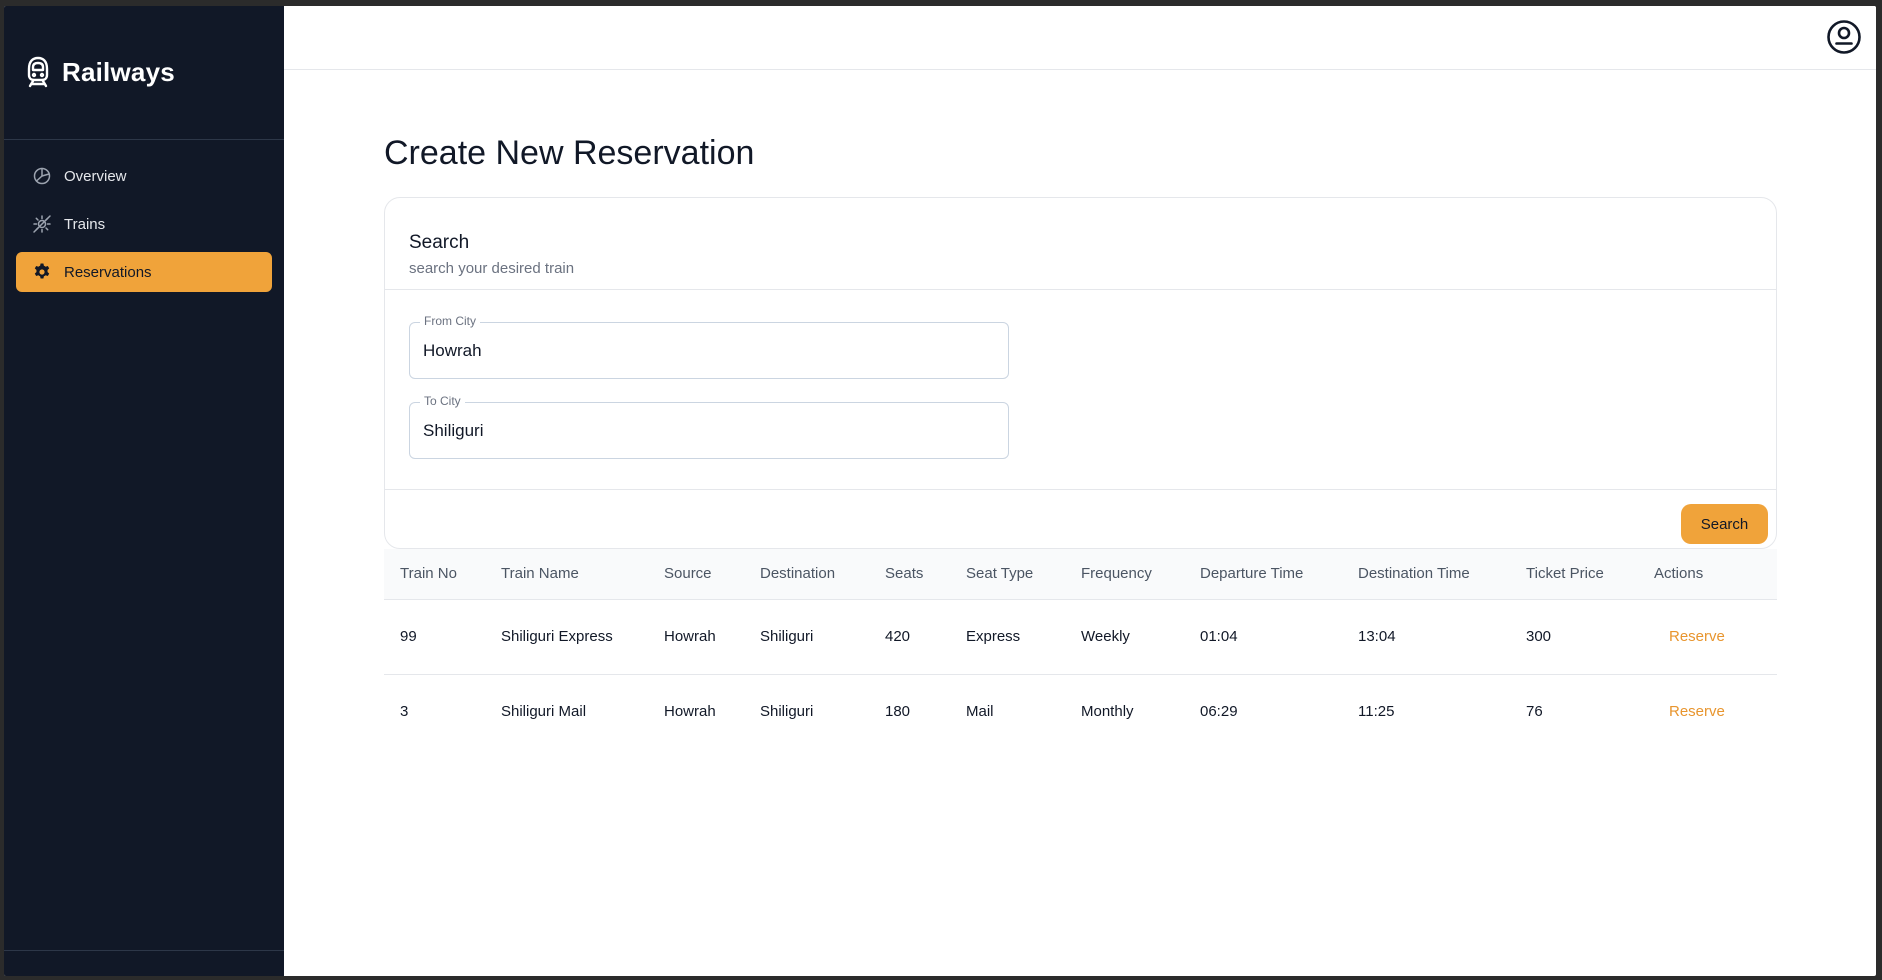  I want to click on from-city-field: From City, so click(709, 346).